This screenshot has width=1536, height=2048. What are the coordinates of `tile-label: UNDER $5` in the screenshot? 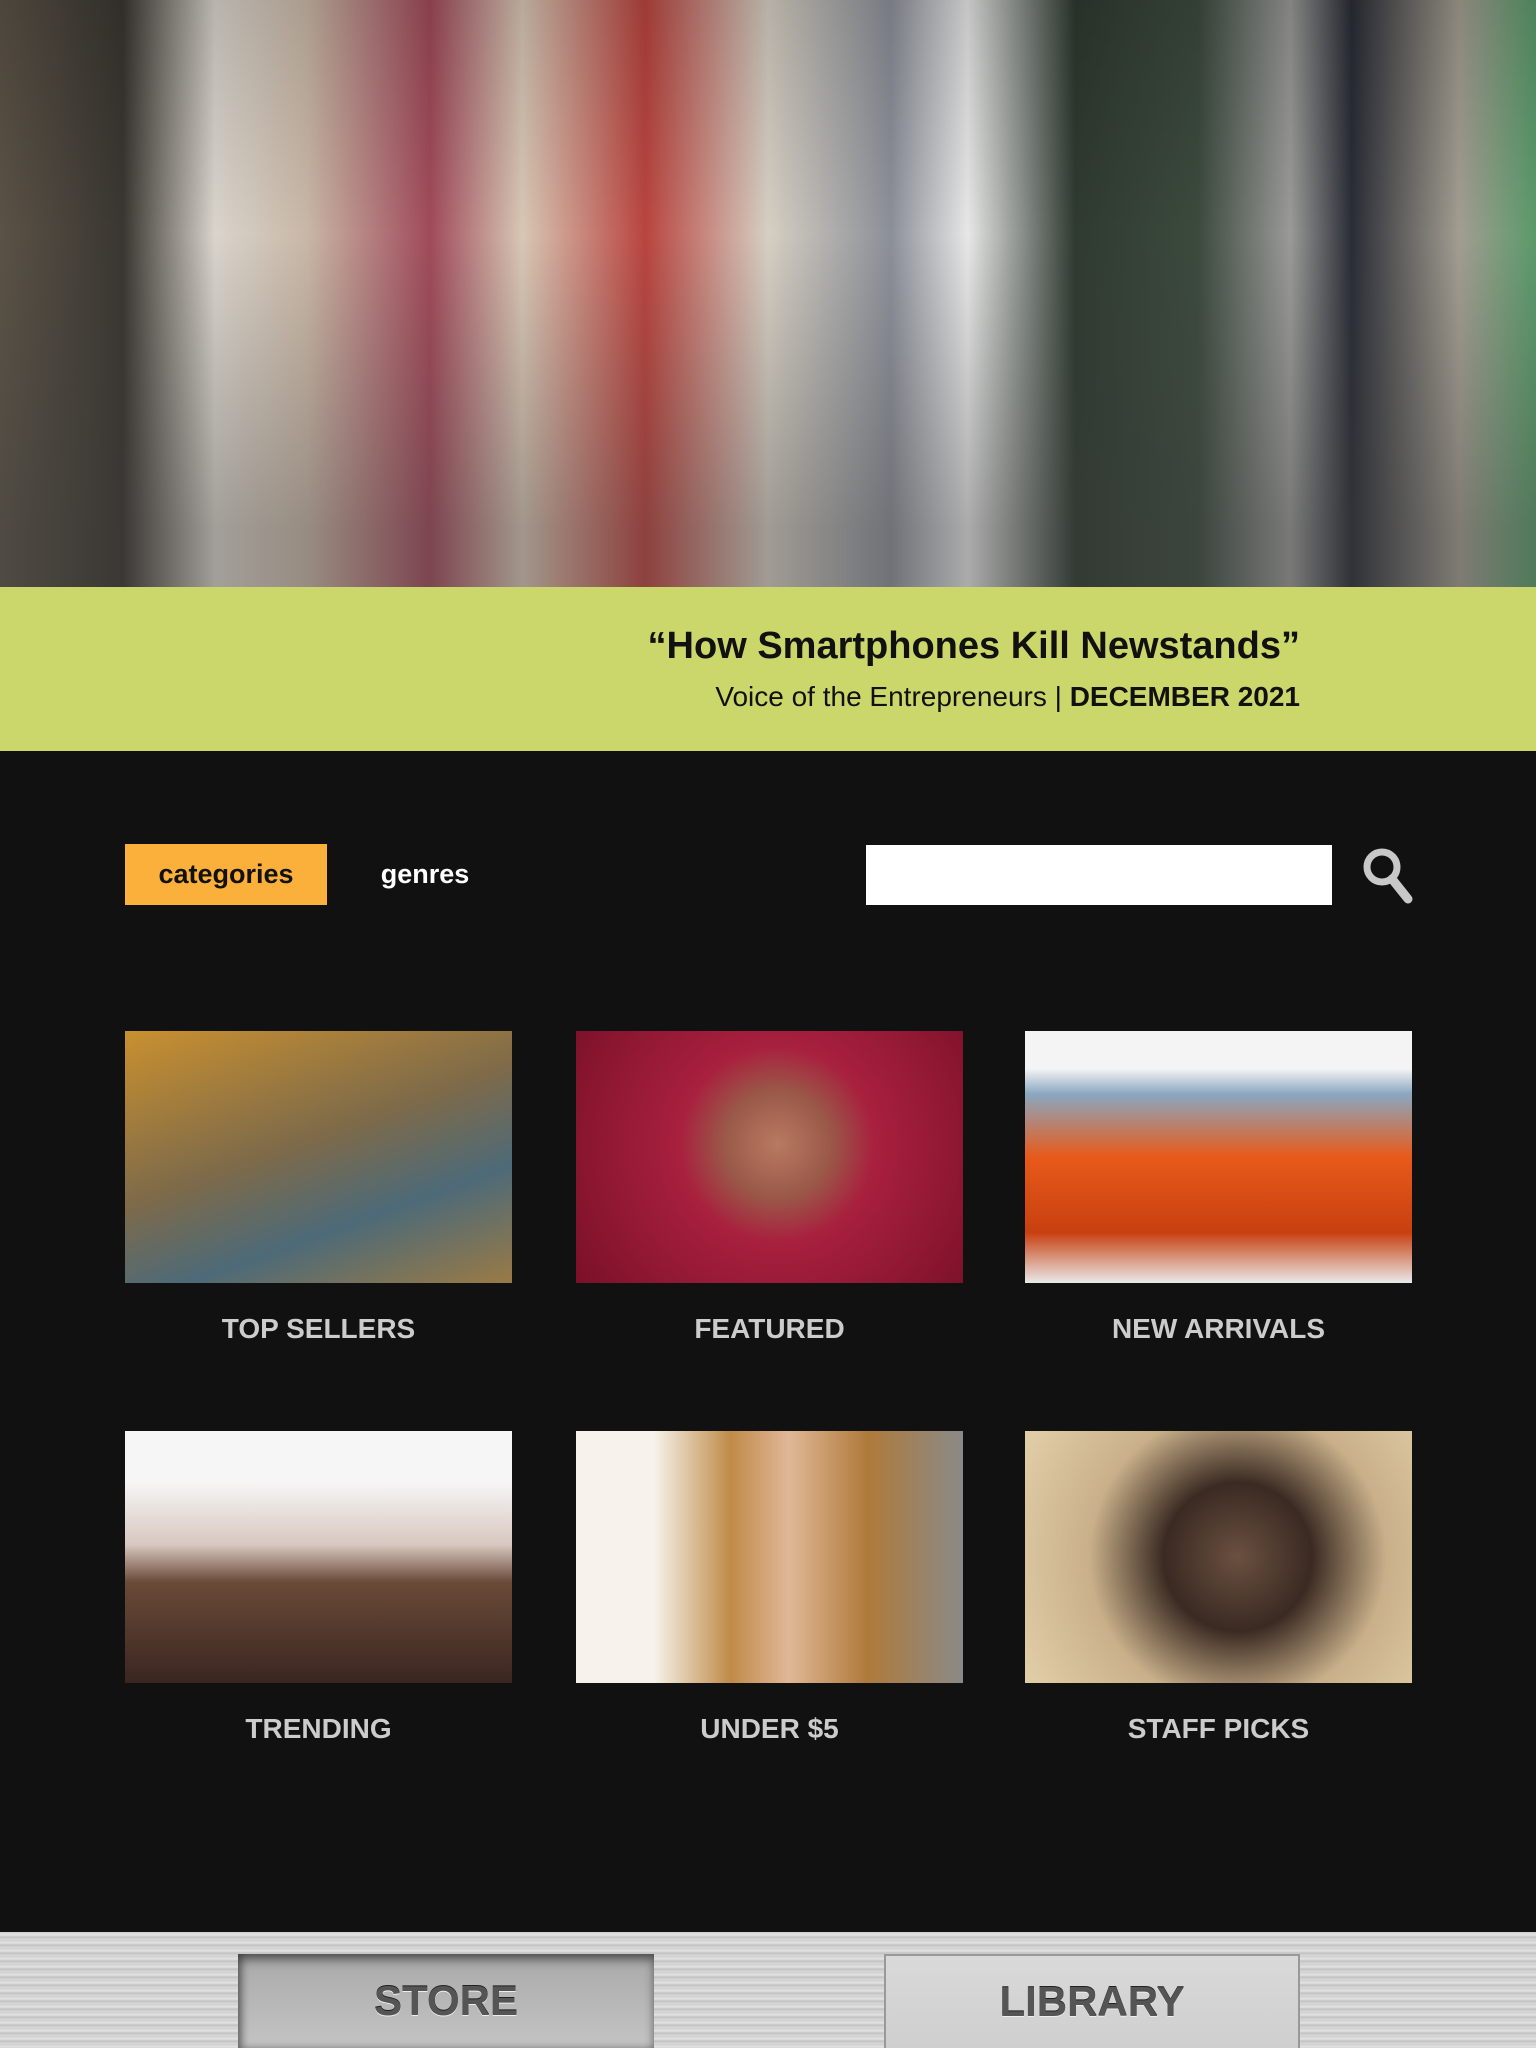 It's located at (769, 1728).